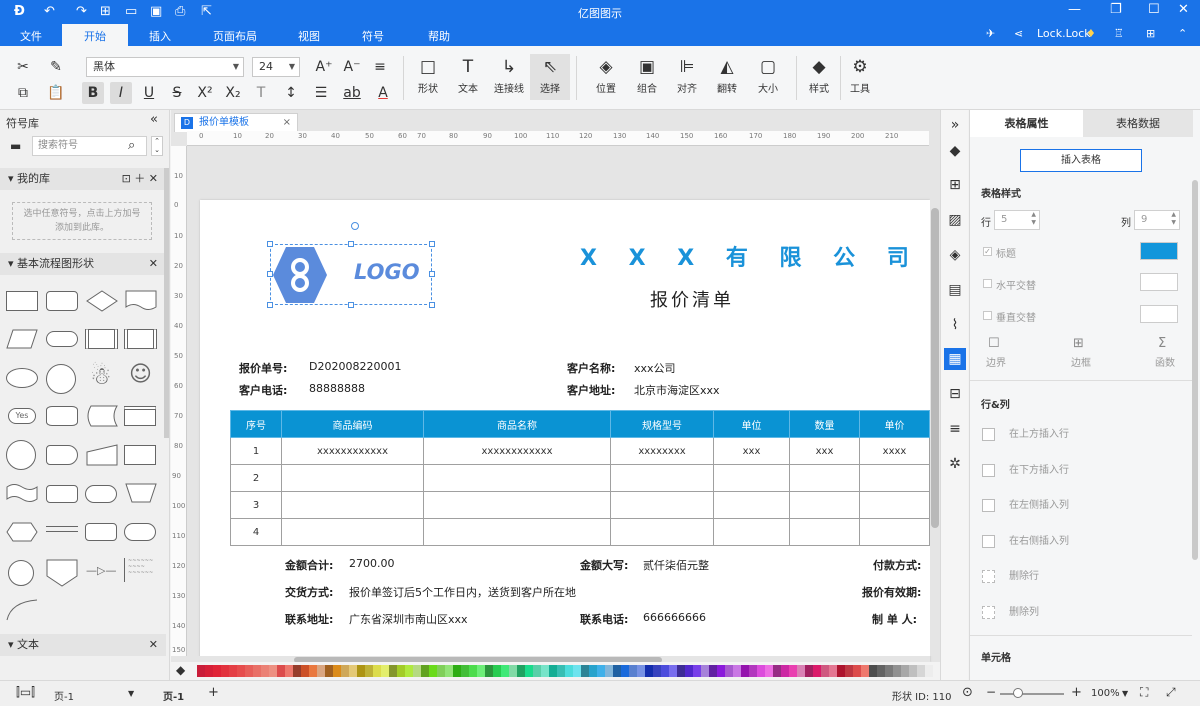 The width and height of the screenshot is (1200, 706). What do you see at coordinates (141, 301) in the screenshot?
I see `shape-document` at bounding box center [141, 301].